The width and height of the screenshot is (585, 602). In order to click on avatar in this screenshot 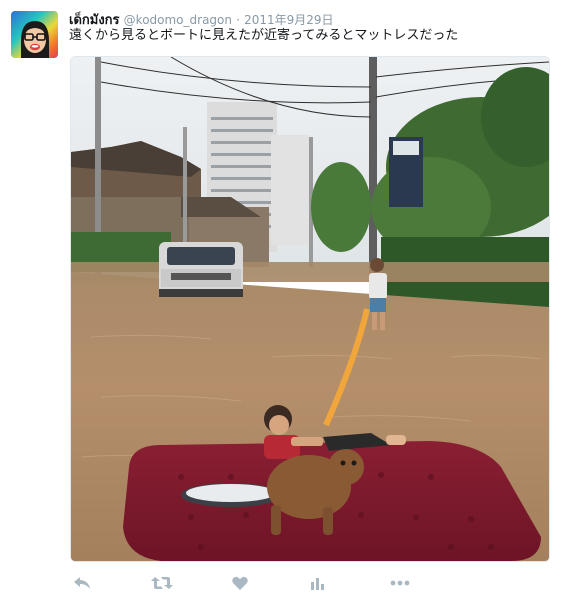, I will do `click(34, 34)`.